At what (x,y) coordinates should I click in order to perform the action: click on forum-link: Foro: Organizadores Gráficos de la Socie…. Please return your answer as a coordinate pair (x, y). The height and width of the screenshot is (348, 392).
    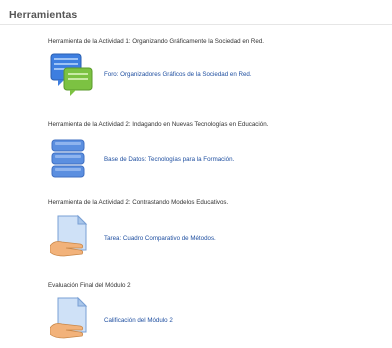
    Looking at the image, I should click on (178, 74).